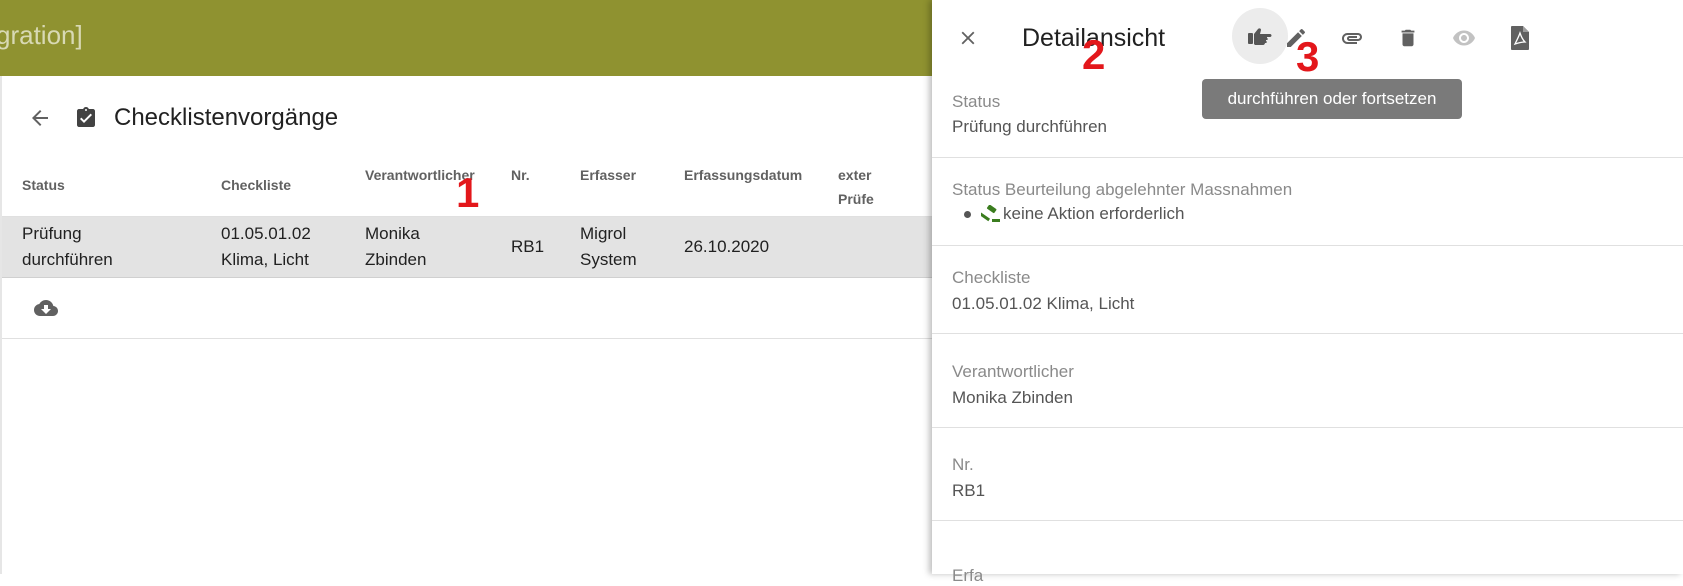 The width and height of the screenshot is (1683, 586). What do you see at coordinates (41, 35) in the screenshot?
I see `app-title: gration]` at bounding box center [41, 35].